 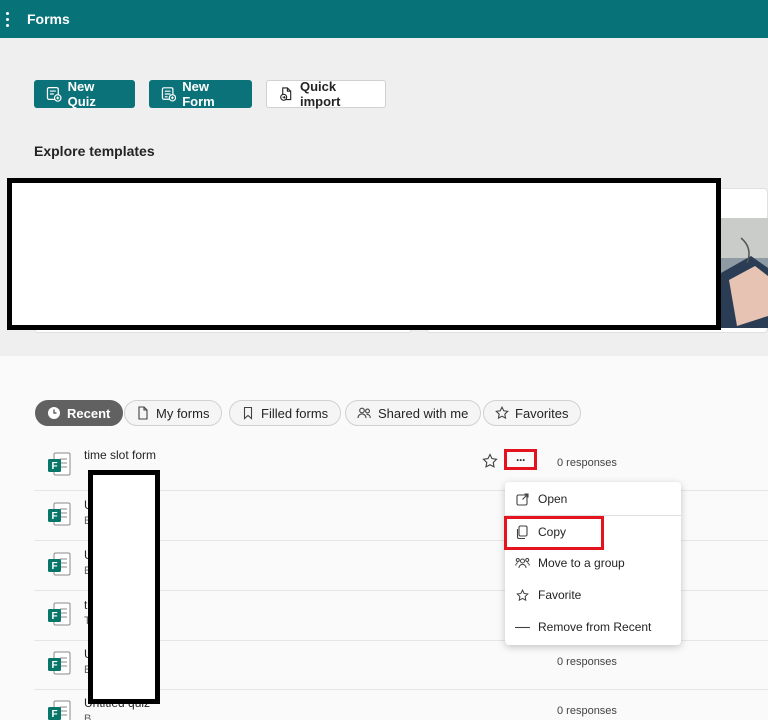 I want to click on filter-filled-forms: Filled forms, so click(x=285, y=413).